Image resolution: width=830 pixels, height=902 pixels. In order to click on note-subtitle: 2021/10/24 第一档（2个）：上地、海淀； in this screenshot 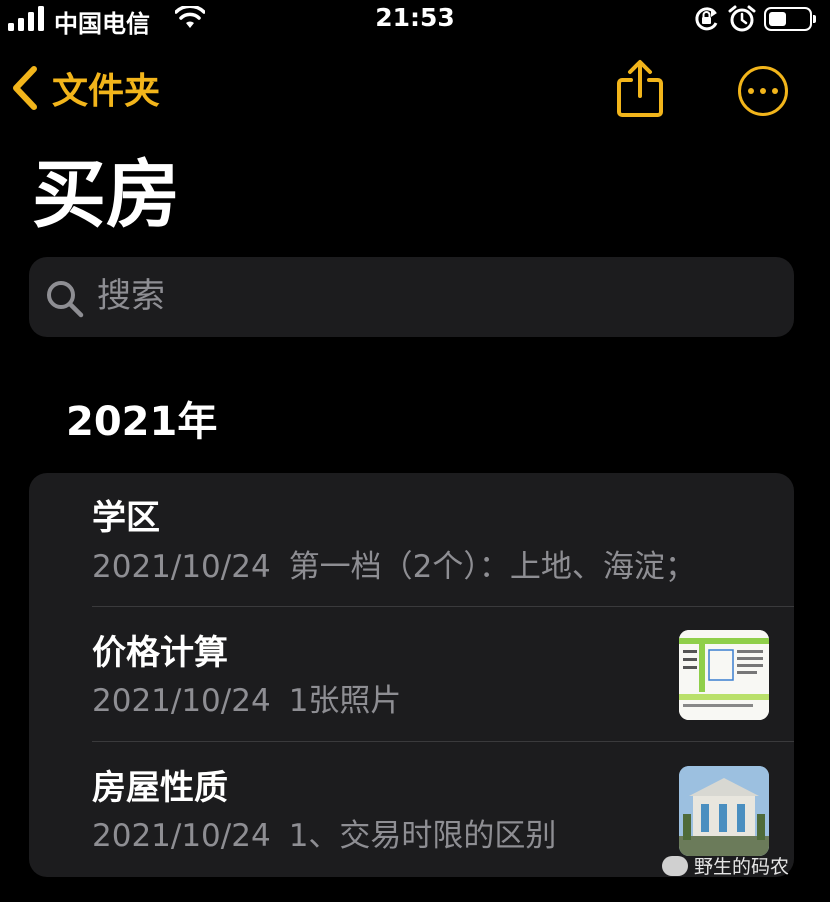, I will do `click(394, 567)`.